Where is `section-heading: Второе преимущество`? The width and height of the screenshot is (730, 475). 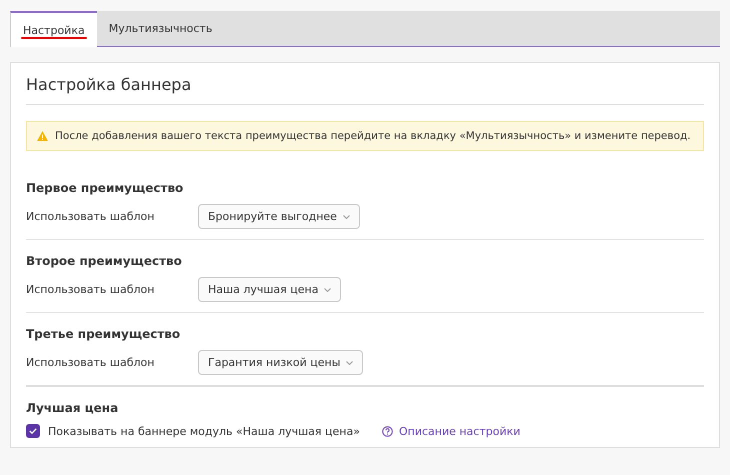 section-heading: Второе преимущество is located at coordinates (104, 261).